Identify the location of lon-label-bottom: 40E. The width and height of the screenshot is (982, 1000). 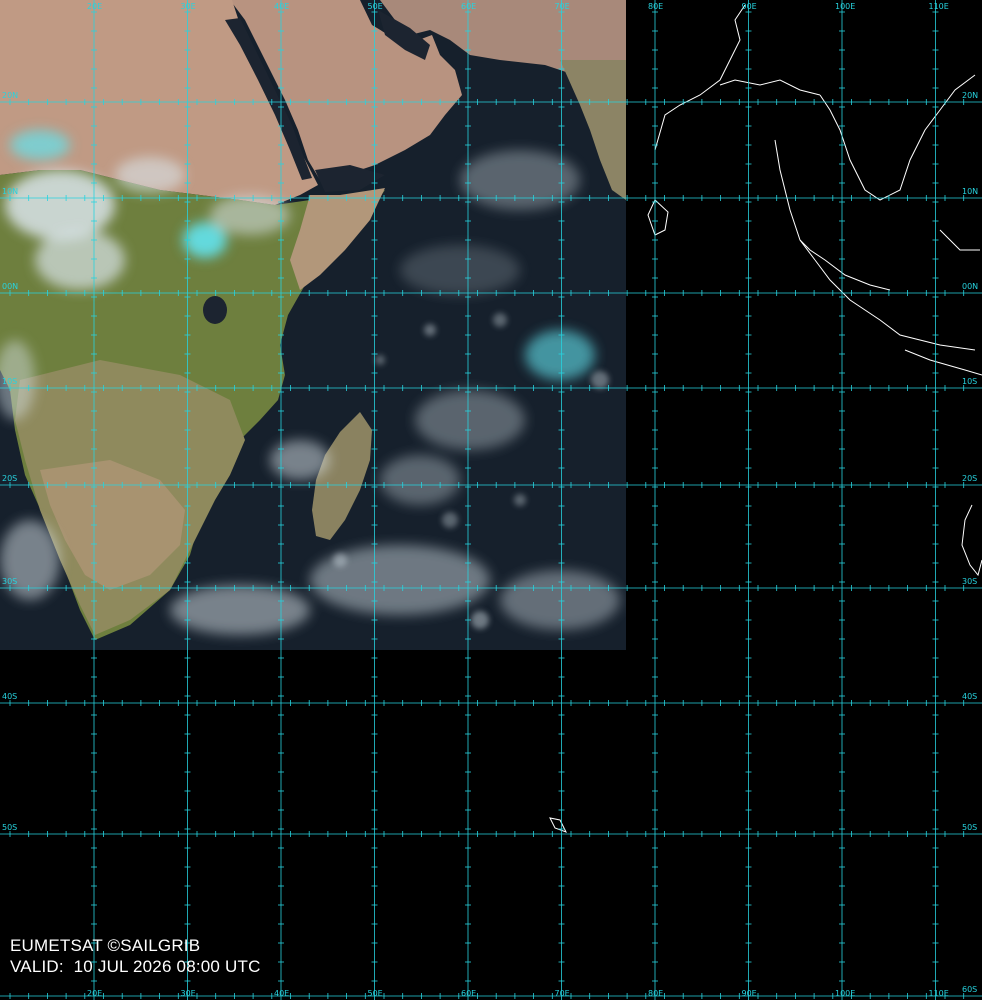
(281, 993).